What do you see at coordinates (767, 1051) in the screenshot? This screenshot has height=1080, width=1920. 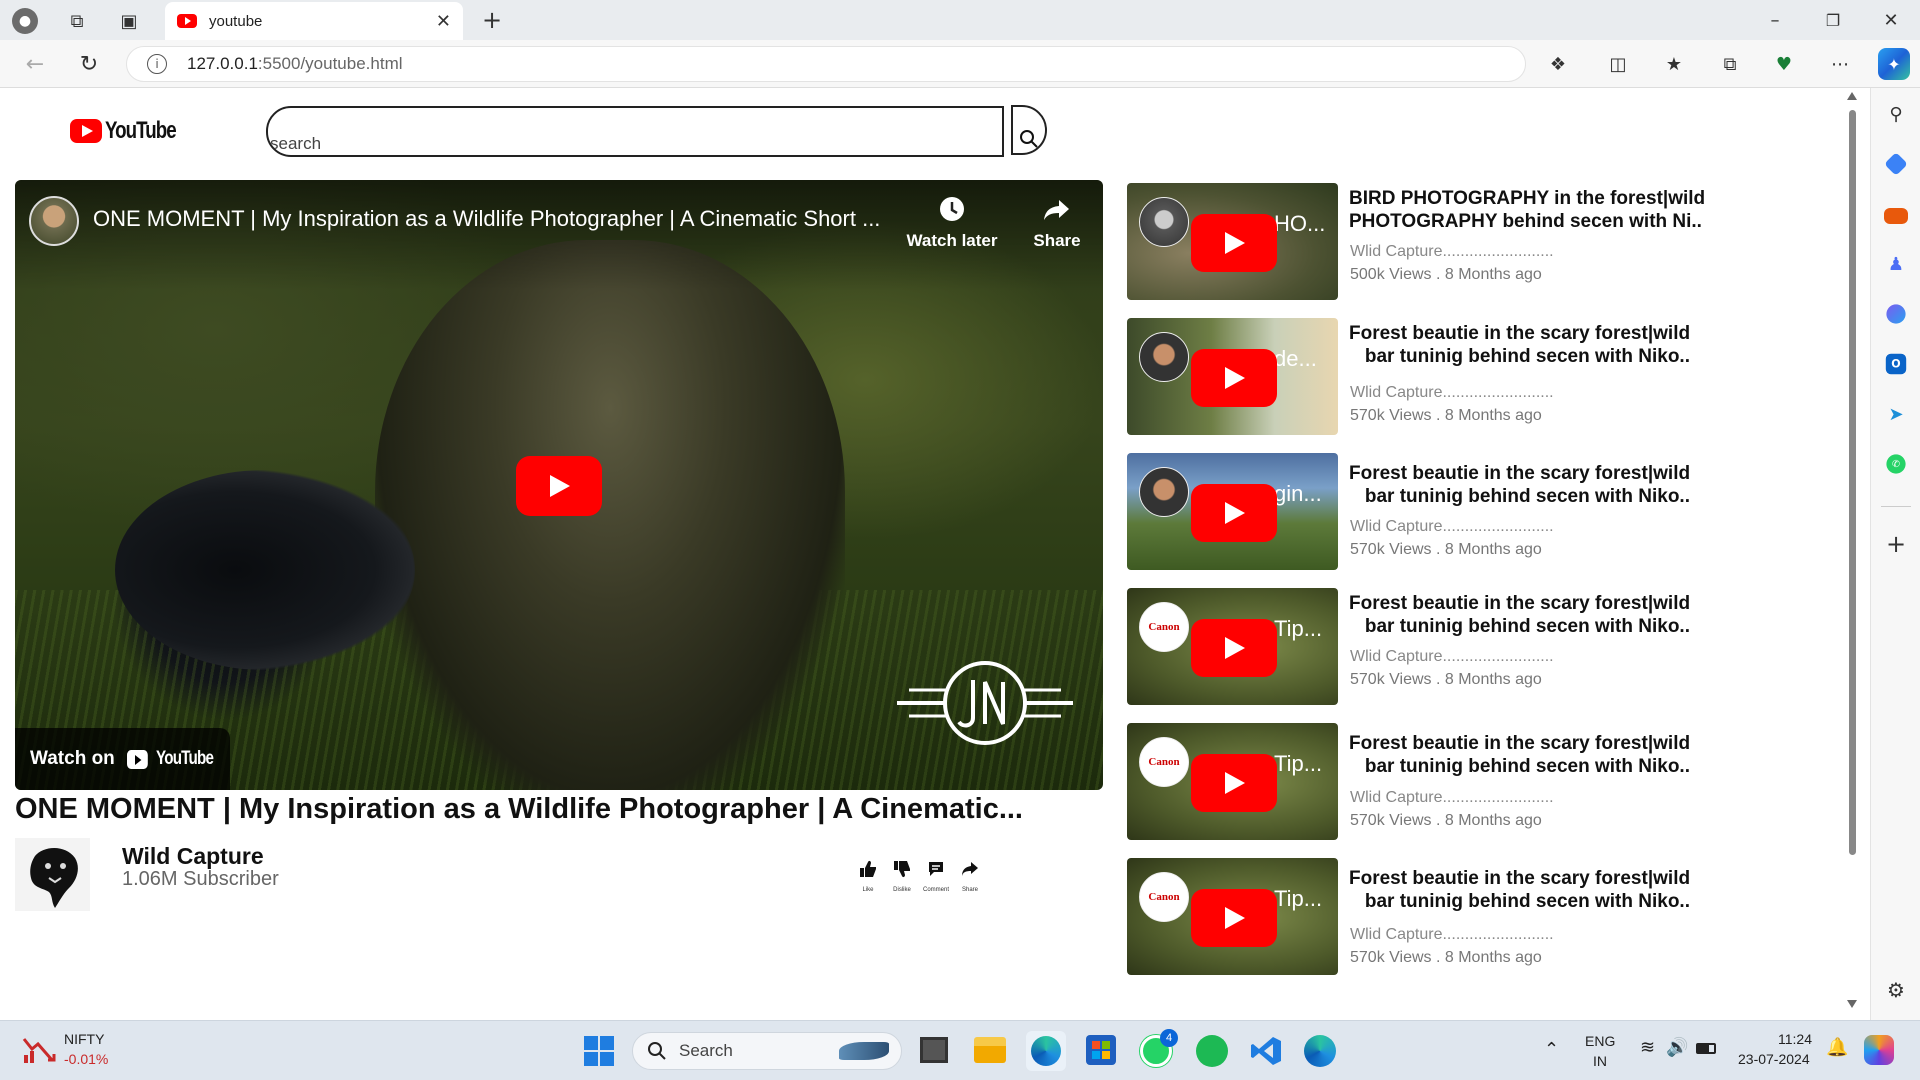 I see `taskbar-search-box: Search` at bounding box center [767, 1051].